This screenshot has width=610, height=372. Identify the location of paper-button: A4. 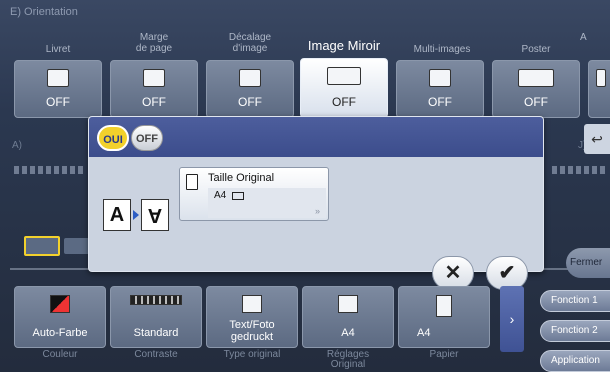
(444, 317).